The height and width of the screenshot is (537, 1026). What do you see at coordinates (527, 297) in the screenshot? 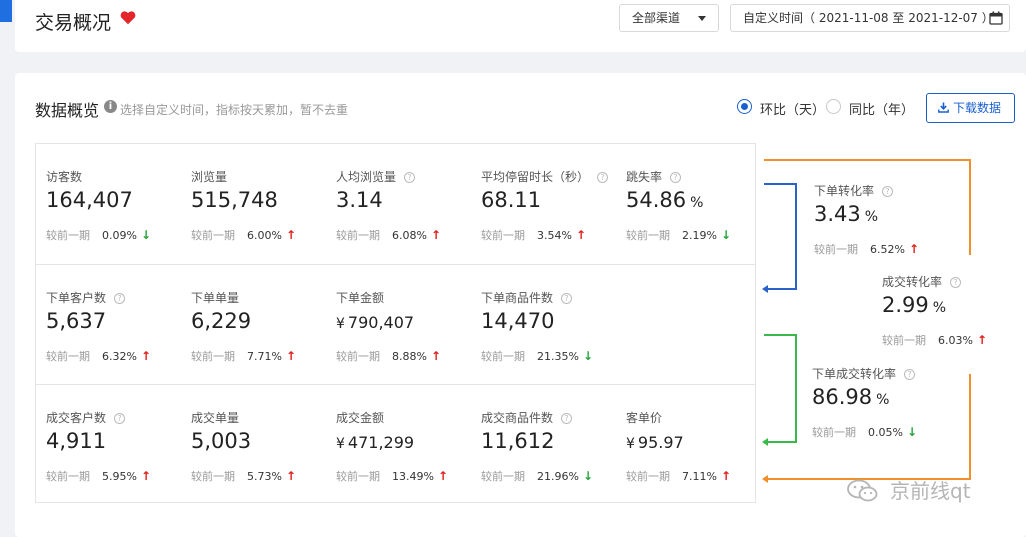
I see `metric-label: 下单商品件数?` at bounding box center [527, 297].